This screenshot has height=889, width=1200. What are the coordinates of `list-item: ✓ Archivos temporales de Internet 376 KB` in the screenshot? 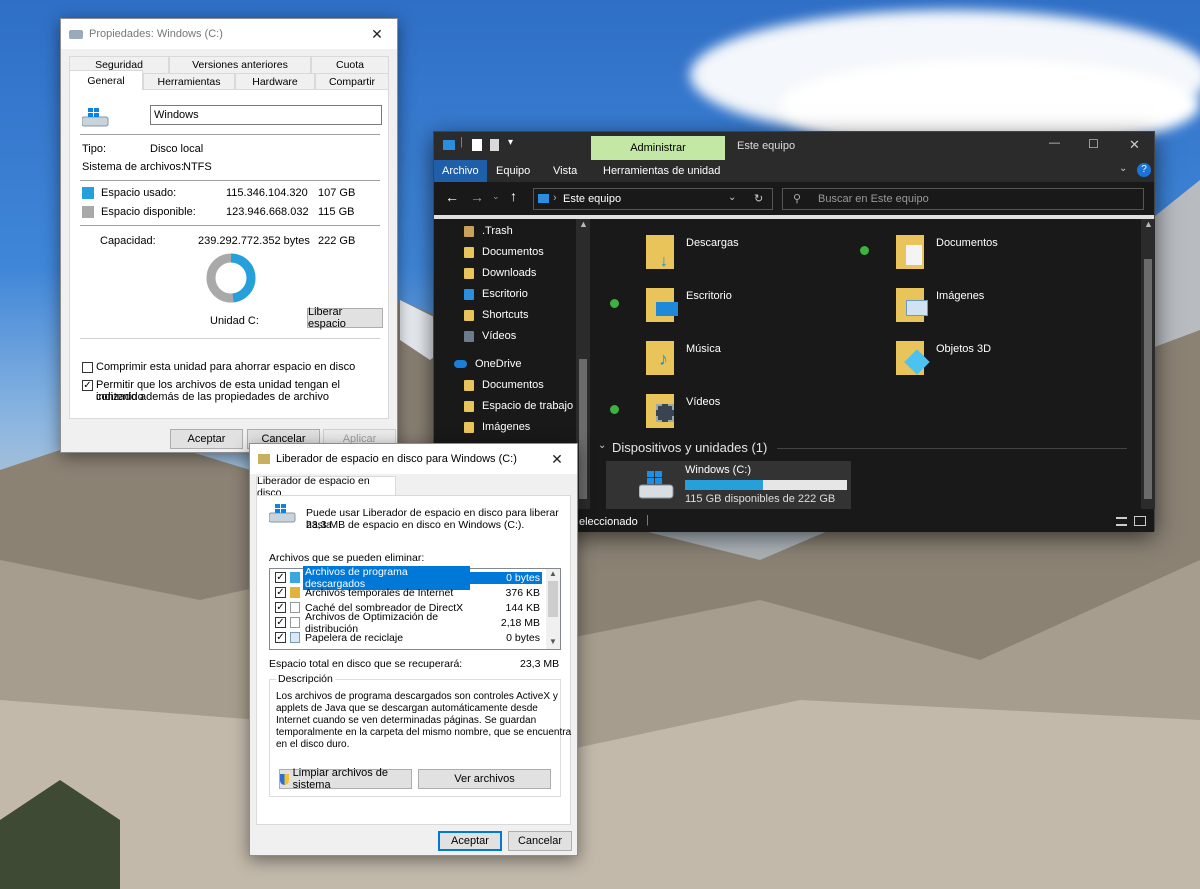 It's located at (407, 592).